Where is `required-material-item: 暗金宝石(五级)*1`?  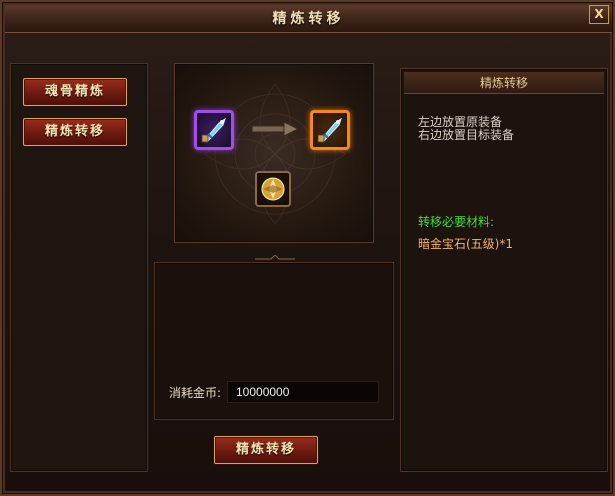 required-material-item: 暗金宝石(五级)*1 is located at coordinates (465, 244).